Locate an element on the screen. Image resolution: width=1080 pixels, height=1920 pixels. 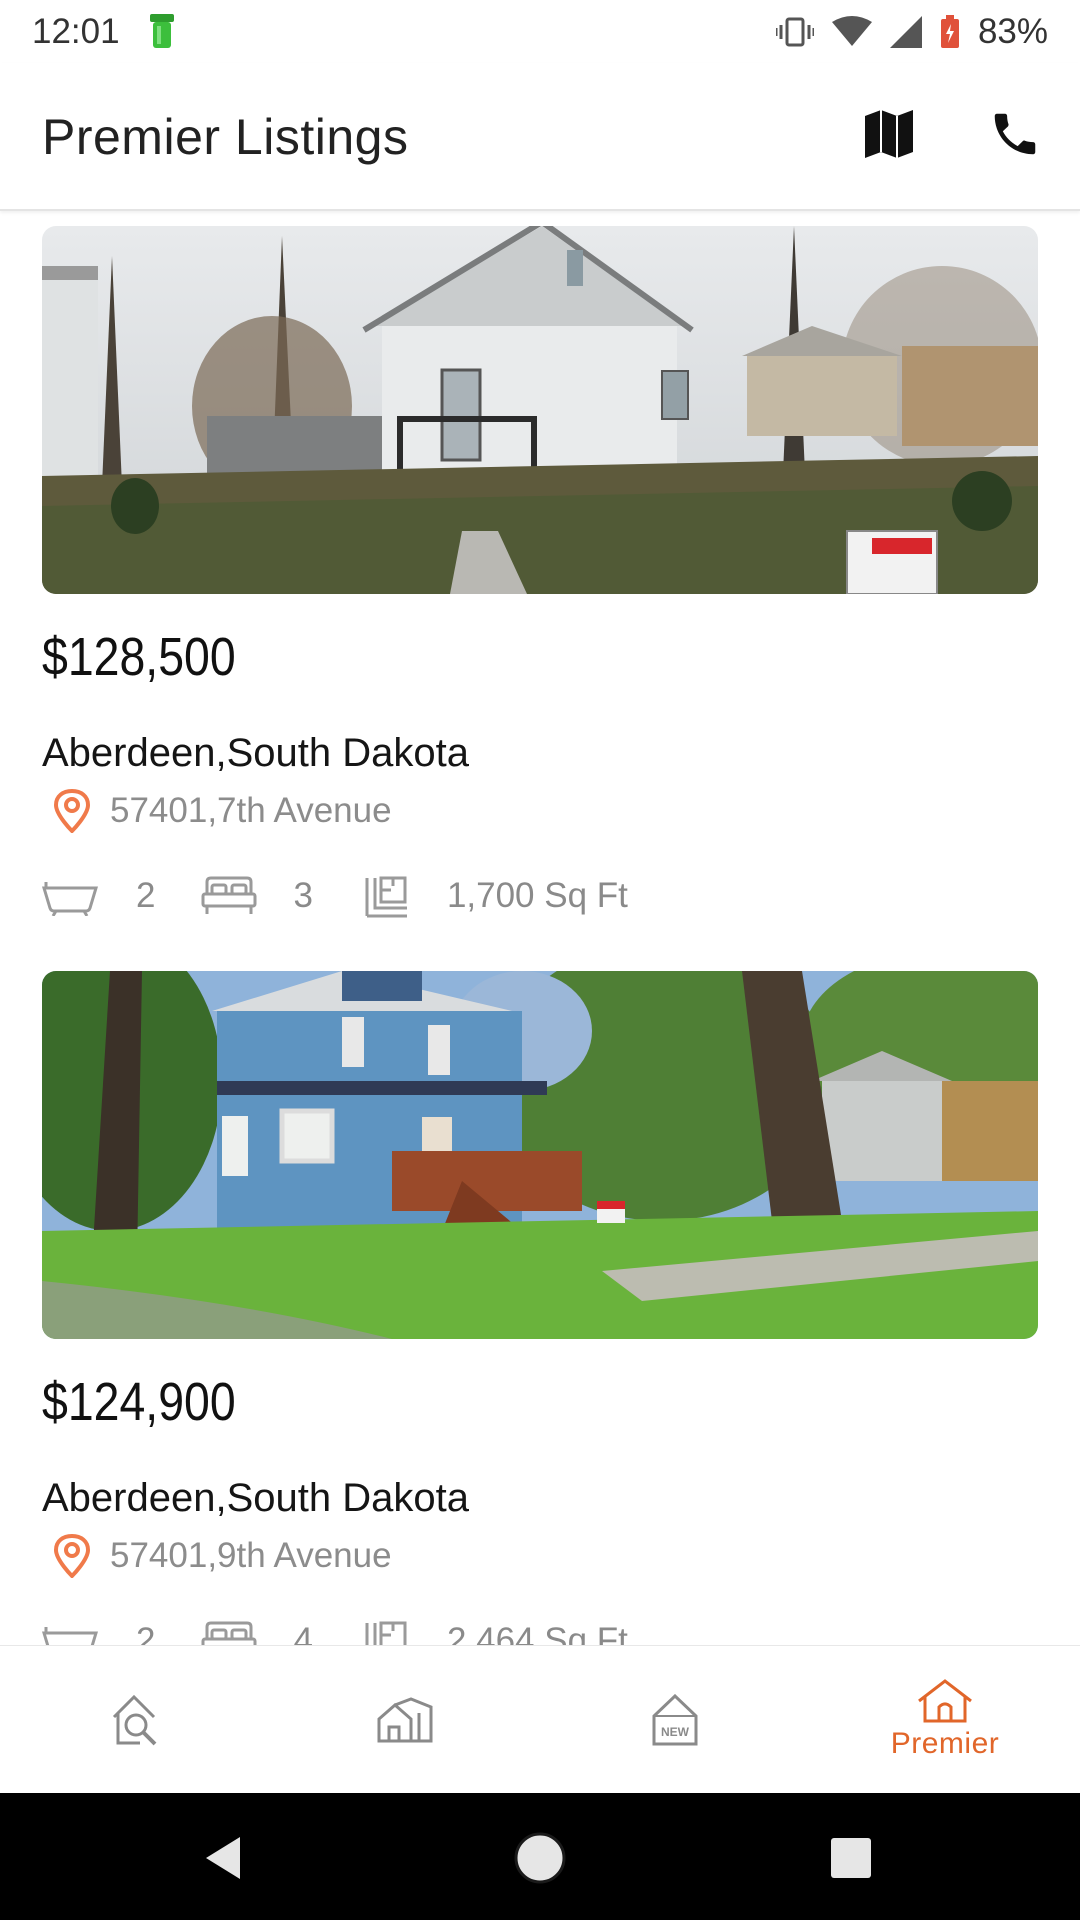
home-icon is located at coordinates (945, 1701).